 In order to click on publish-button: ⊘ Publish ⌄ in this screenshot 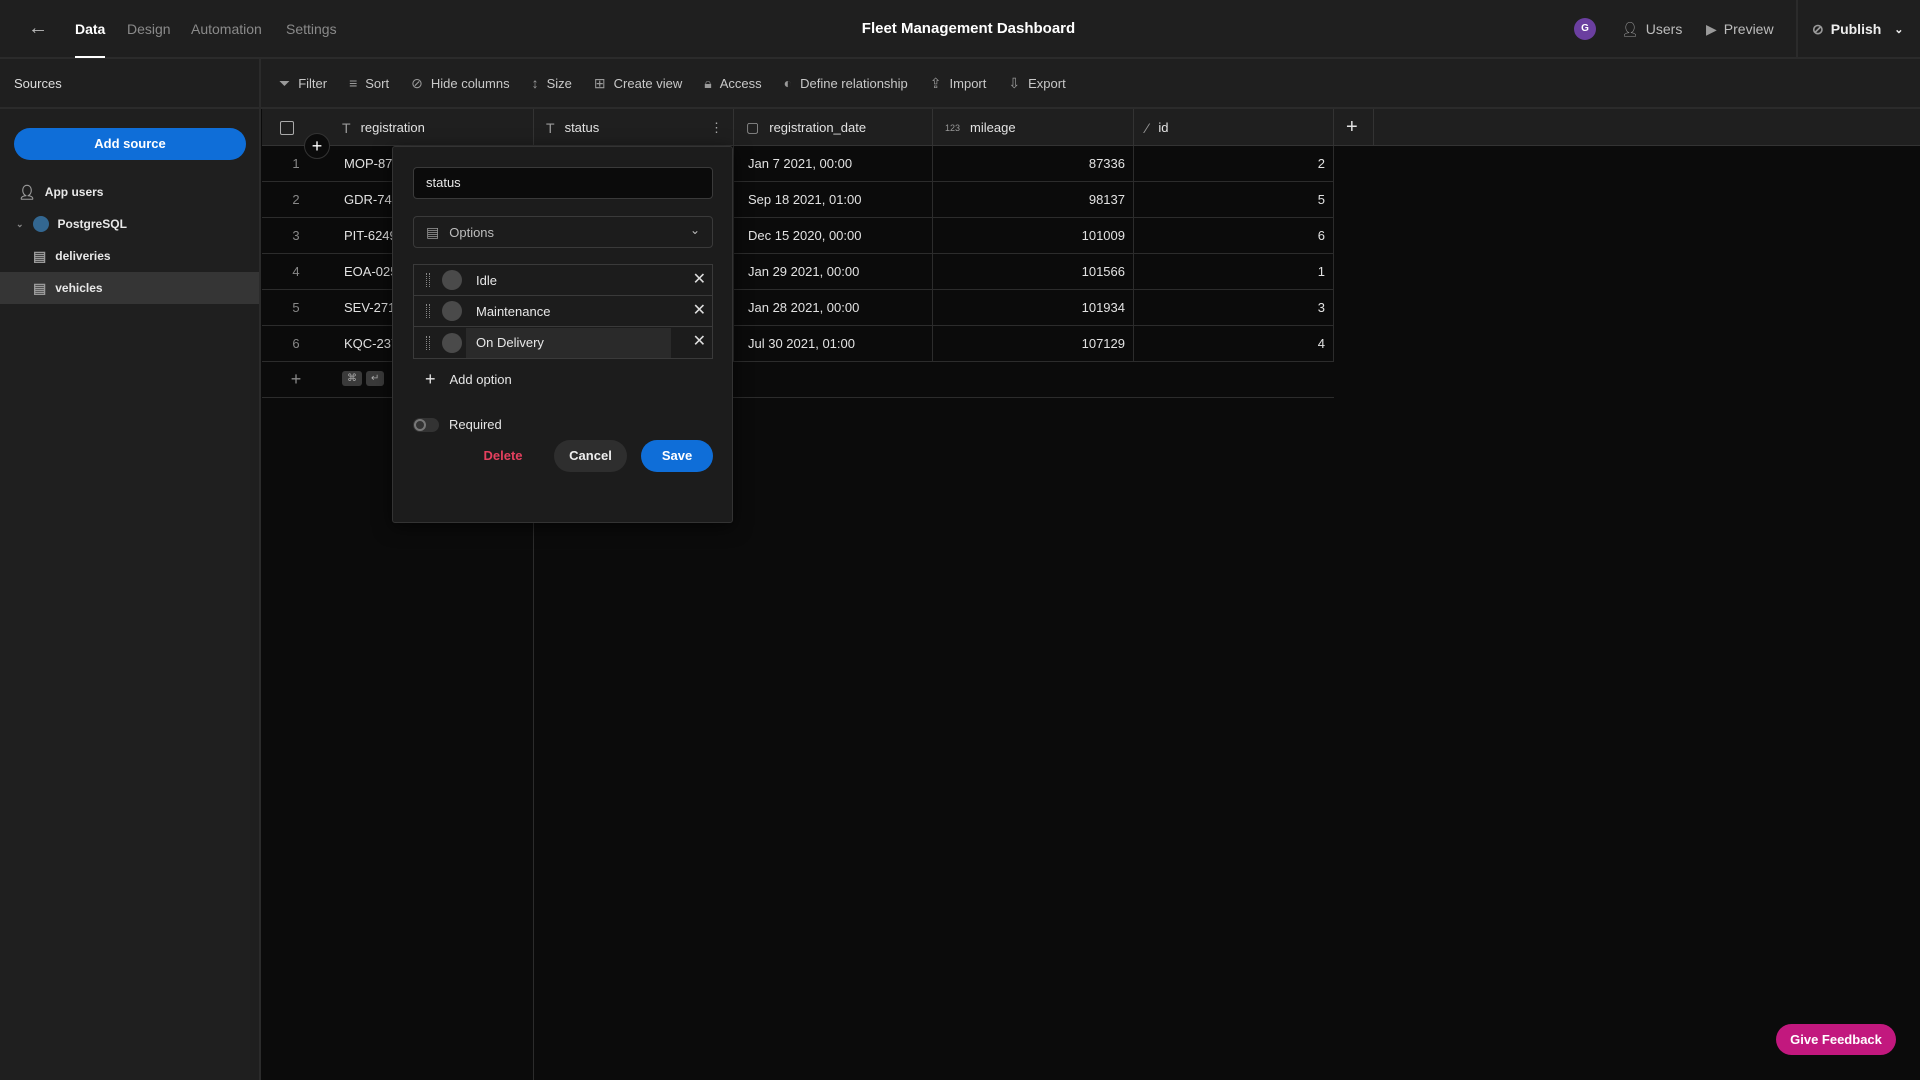, I will do `click(1858, 29)`.